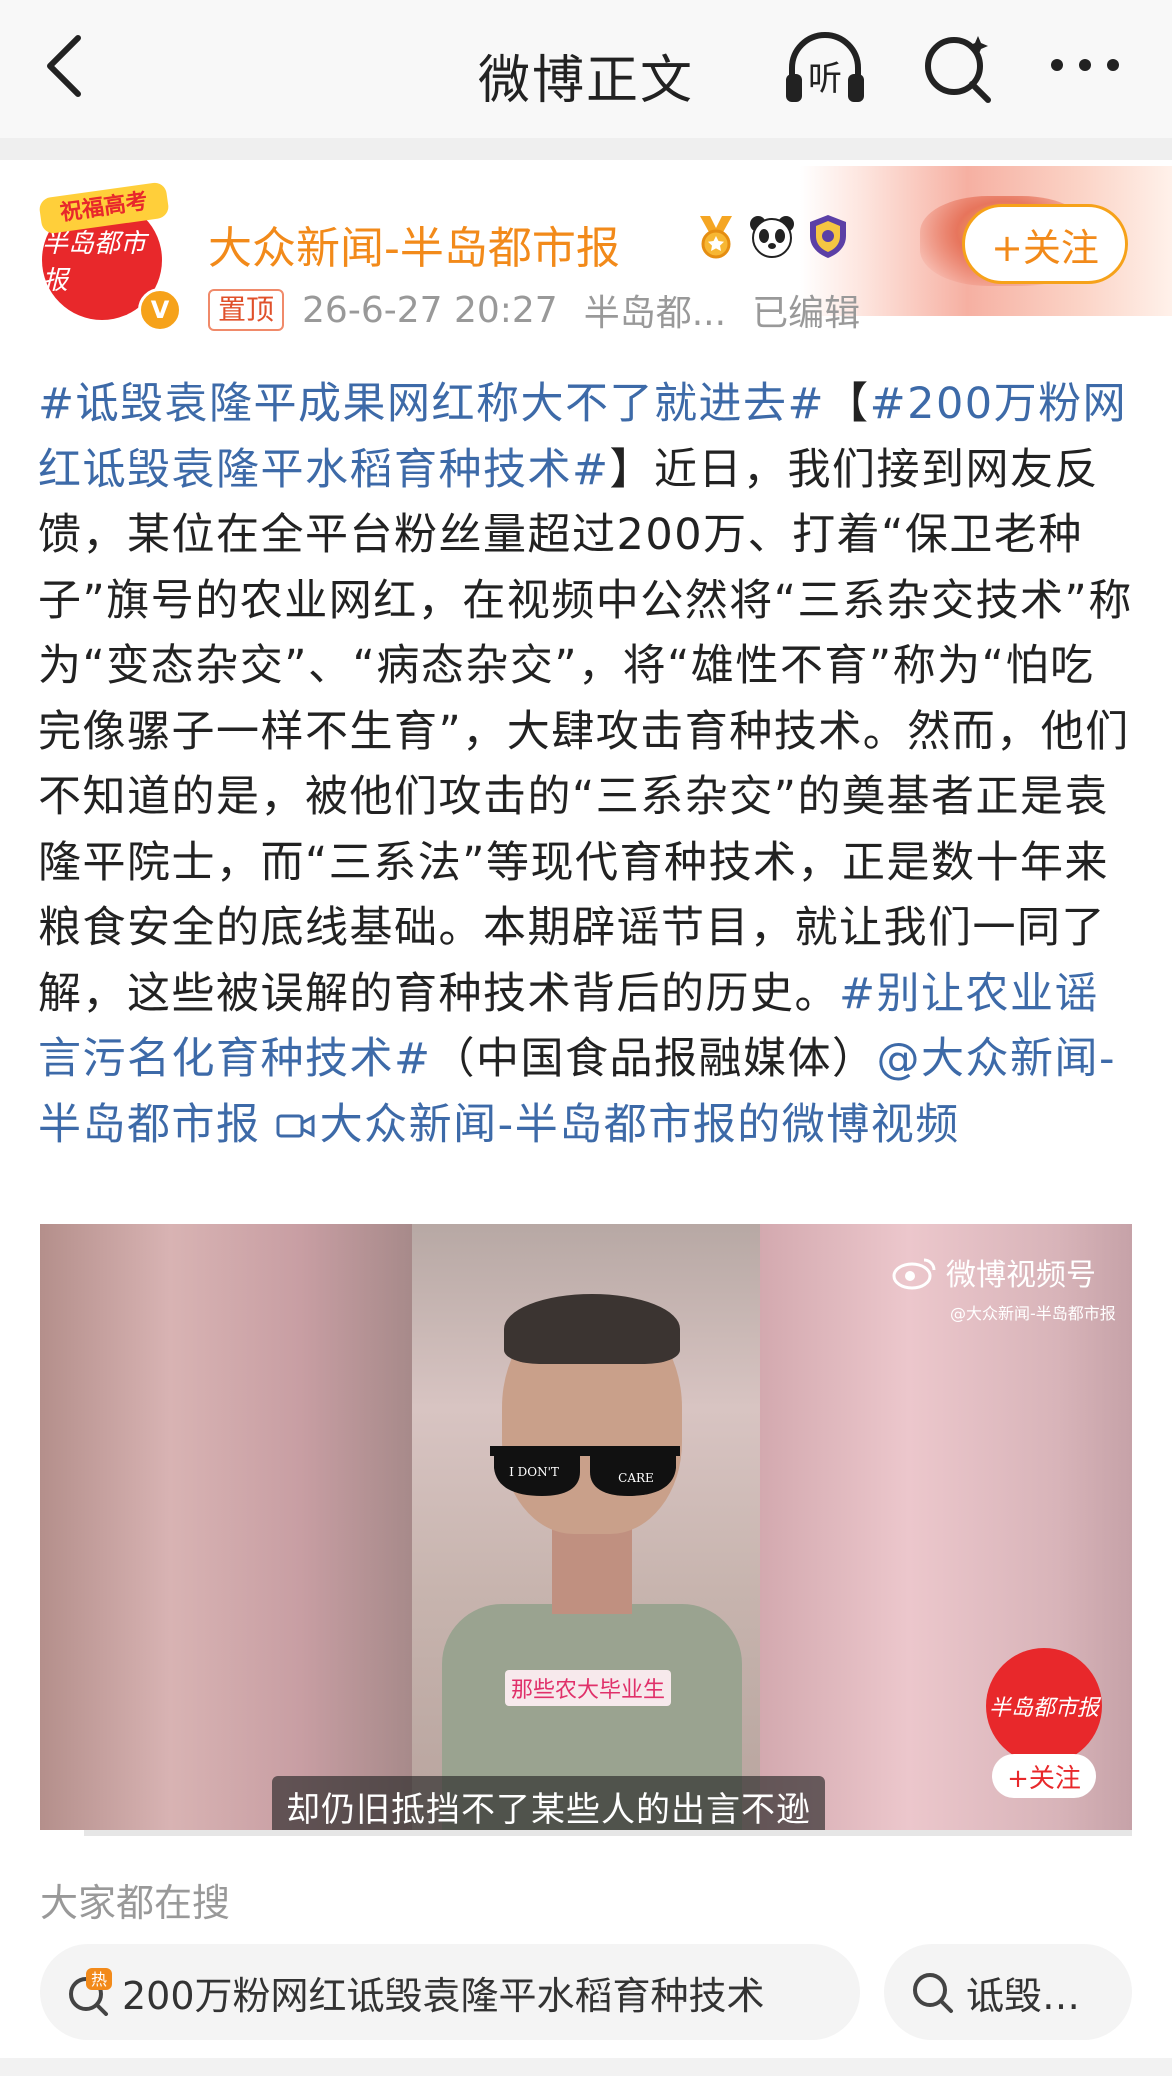  What do you see at coordinates (772, 236) in the screenshot?
I see `panda-badge-icon` at bounding box center [772, 236].